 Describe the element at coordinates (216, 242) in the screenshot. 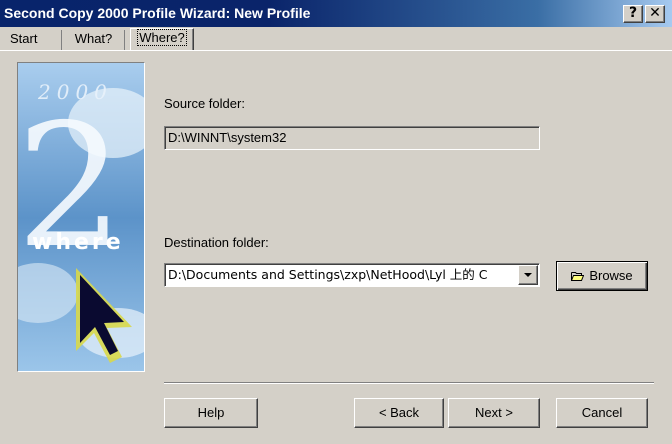

I see `destination-folder-label: Destination folder:` at that location.